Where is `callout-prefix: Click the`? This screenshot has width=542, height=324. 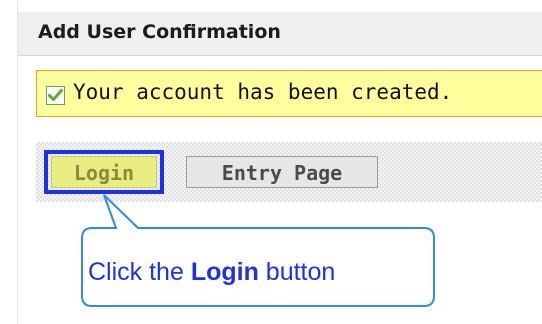 callout-prefix: Click the is located at coordinates (139, 272).